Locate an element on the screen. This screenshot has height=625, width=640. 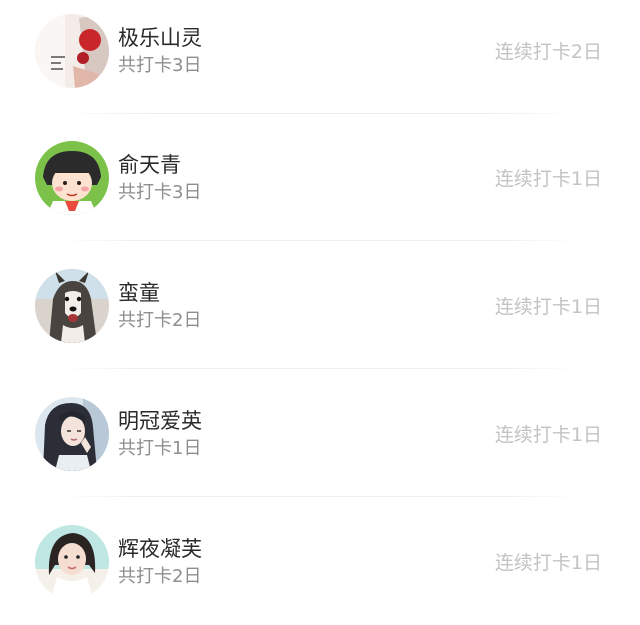
user-name: 俞天青 is located at coordinates (149, 165).